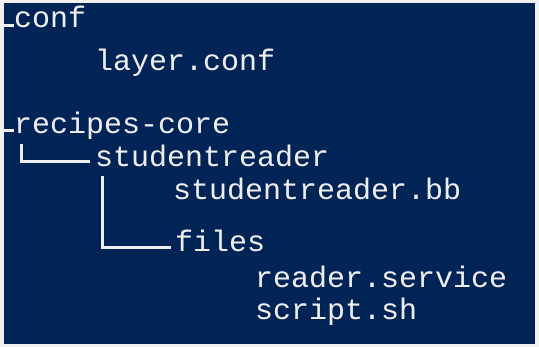 The height and width of the screenshot is (347, 539). Describe the element at coordinates (317, 192) in the screenshot. I see `file-studentreader-bb-label: studentreader.bb` at that location.